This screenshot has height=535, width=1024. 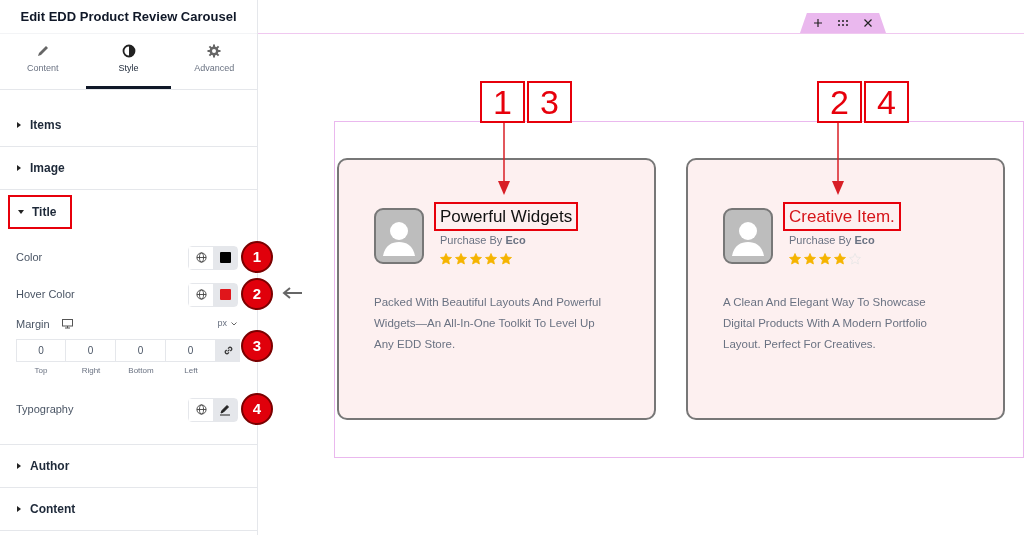 What do you see at coordinates (128, 509) in the screenshot?
I see `section-header: Content` at bounding box center [128, 509].